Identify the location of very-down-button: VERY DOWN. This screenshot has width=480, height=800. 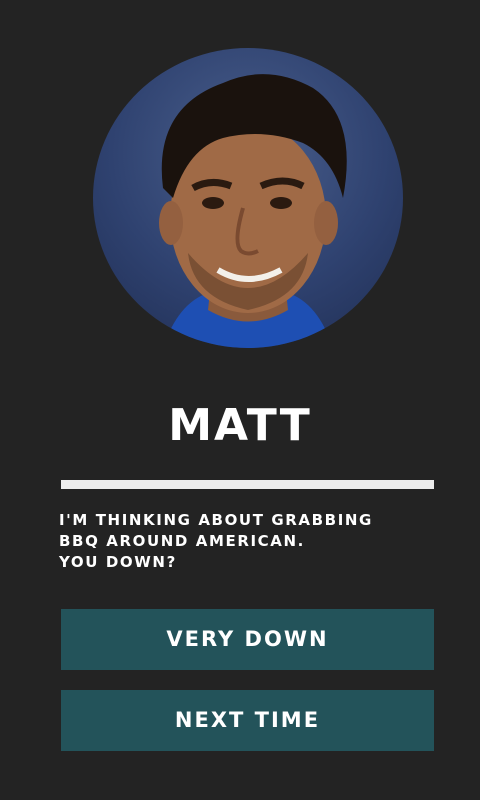
(247, 639).